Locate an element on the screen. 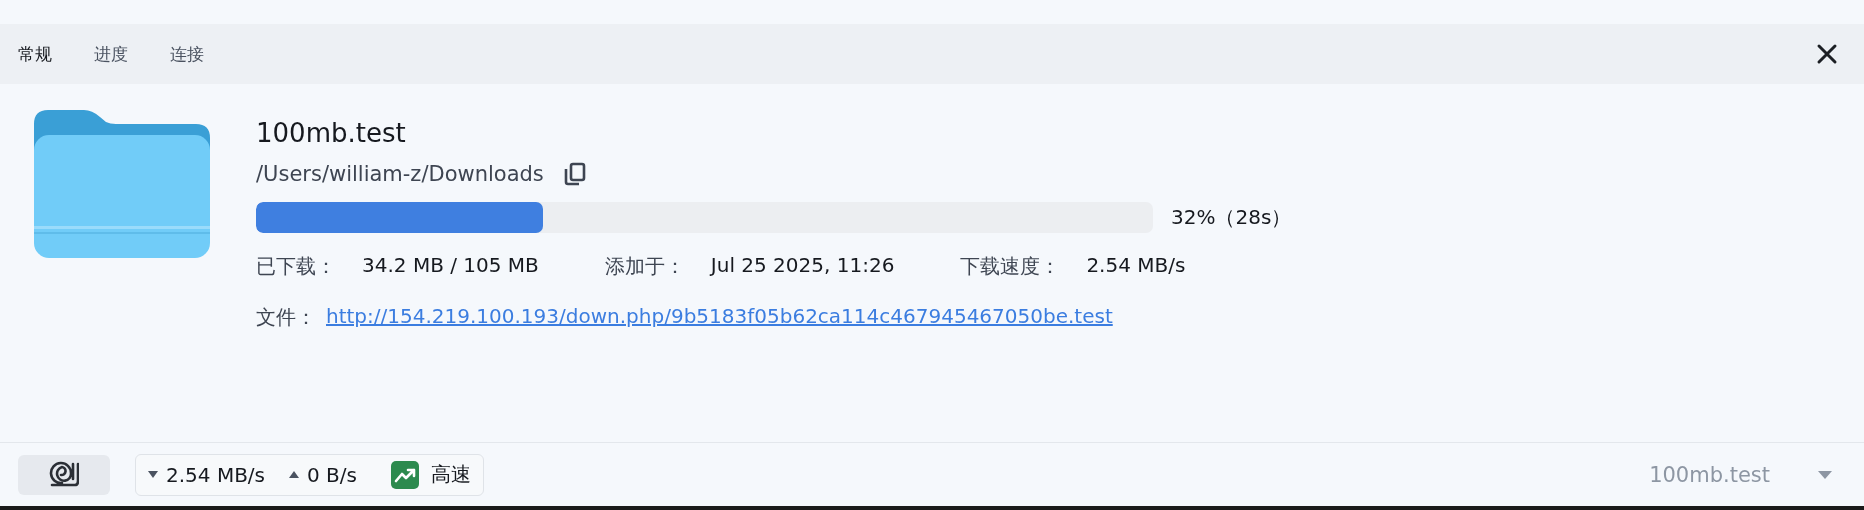 The height and width of the screenshot is (510, 1864). field-label: 已下载： is located at coordinates (296, 266).